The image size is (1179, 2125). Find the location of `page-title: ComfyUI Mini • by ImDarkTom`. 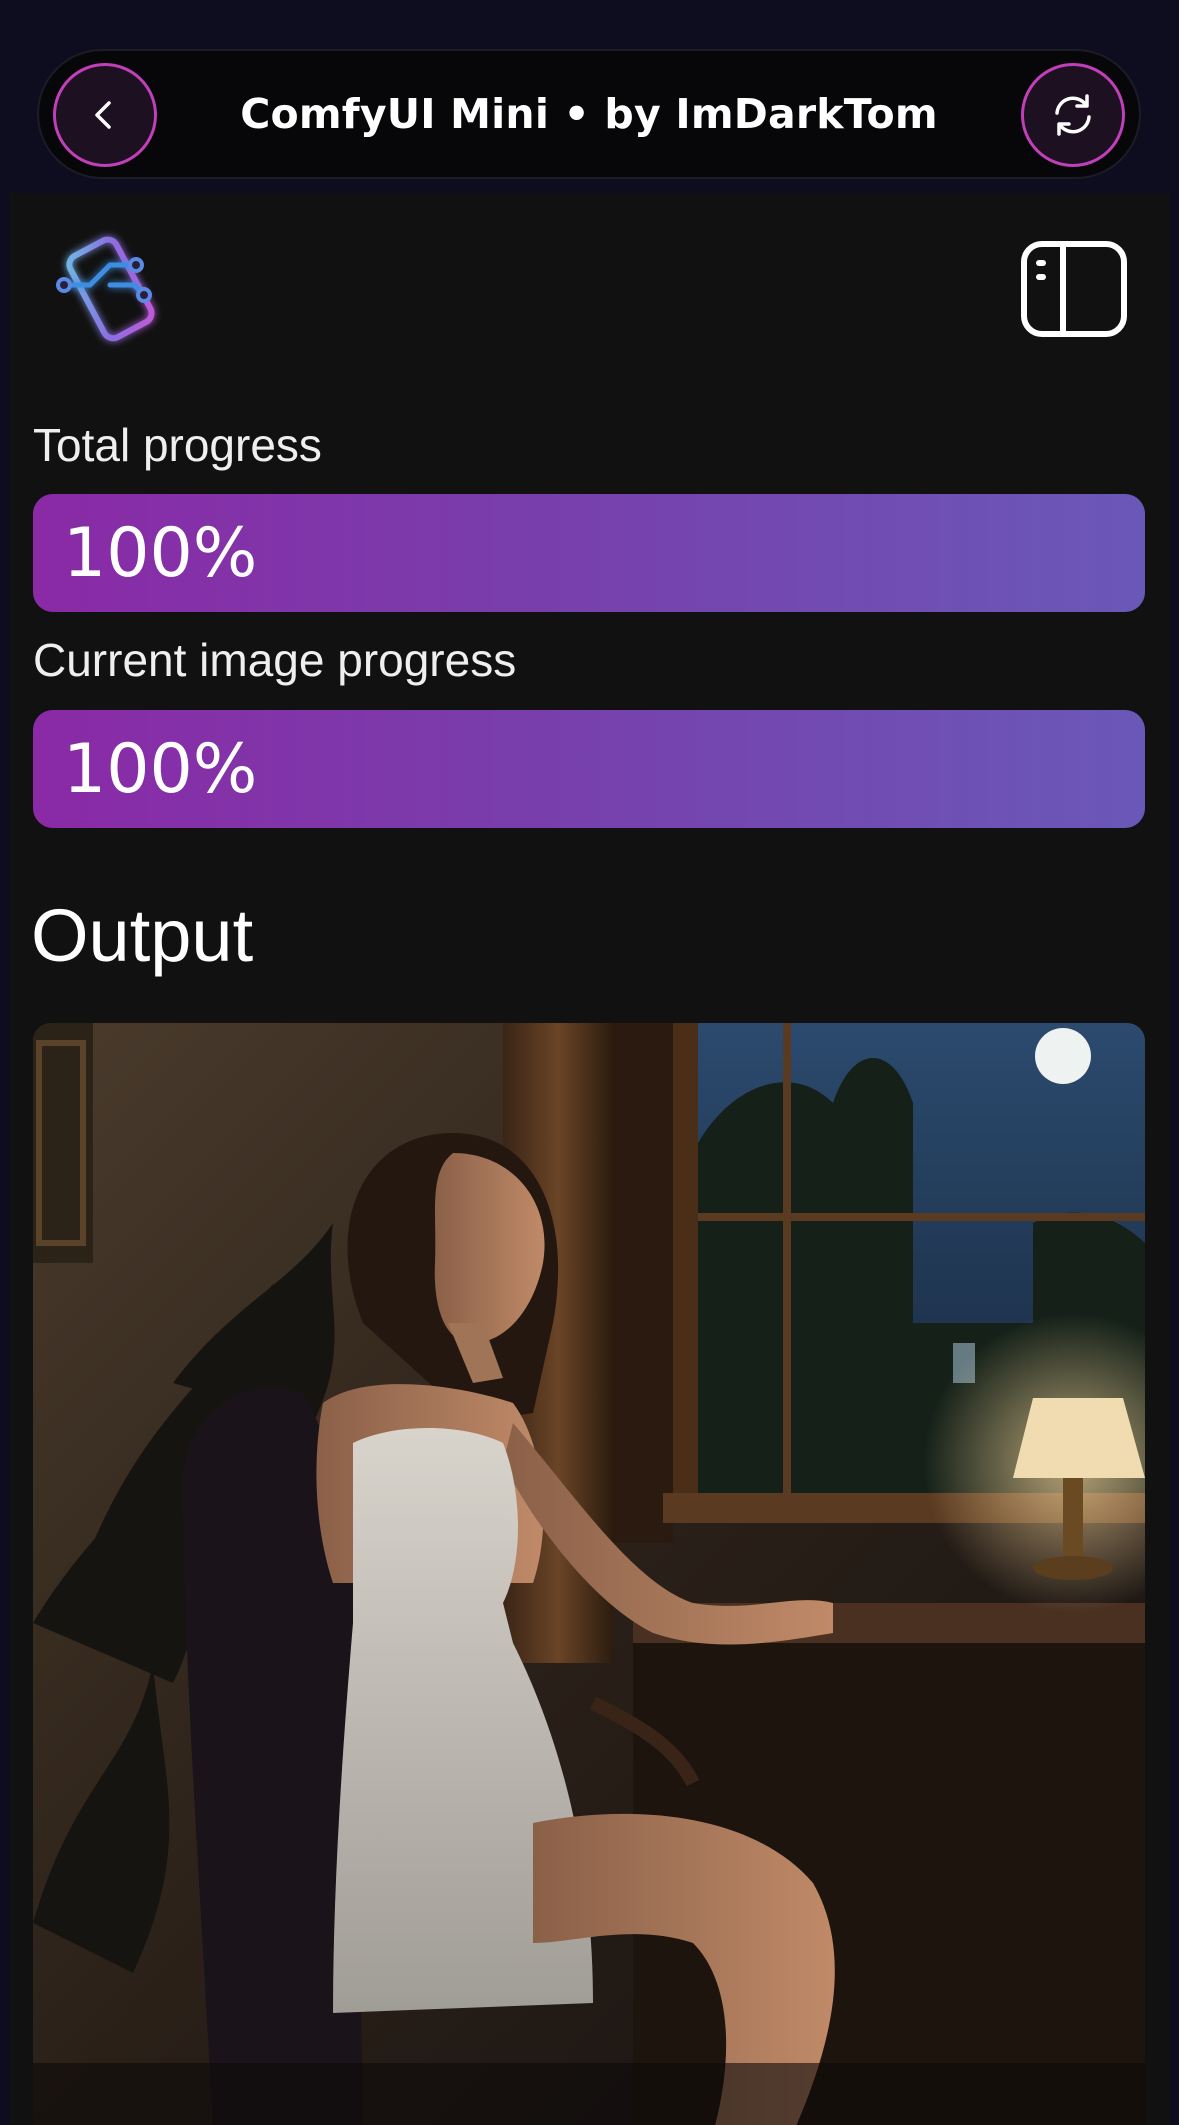

page-title: ComfyUI Mini • by ImDarkTom is located at coordinates (589, 114).